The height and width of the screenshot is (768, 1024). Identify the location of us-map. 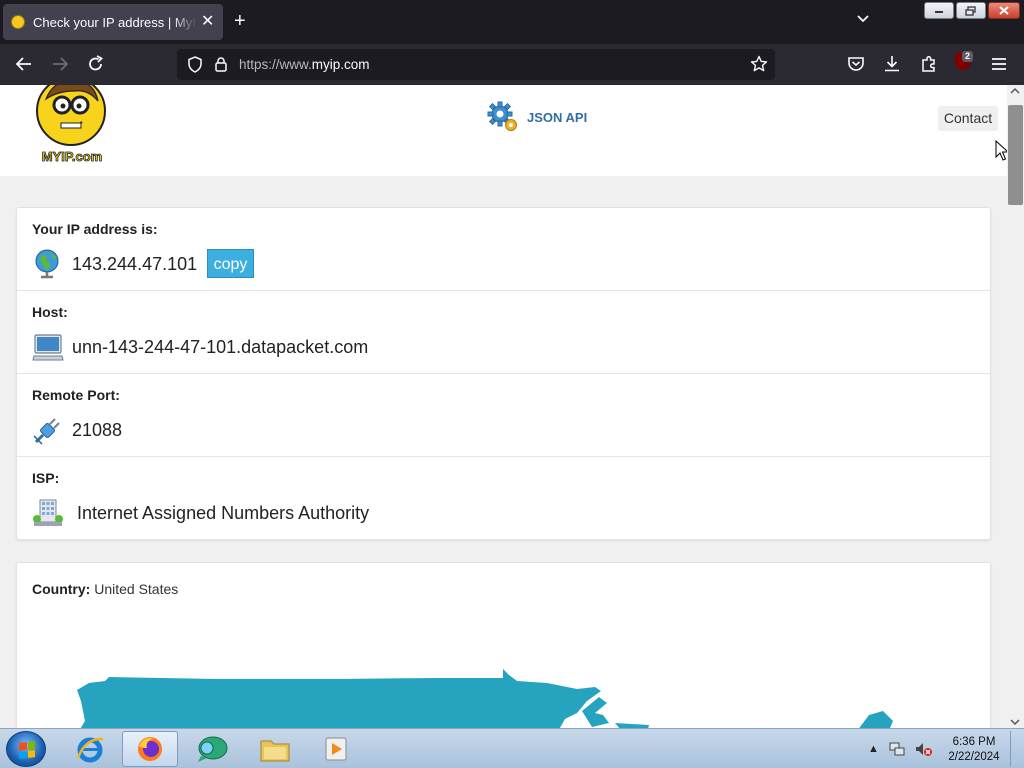
(485, 698).